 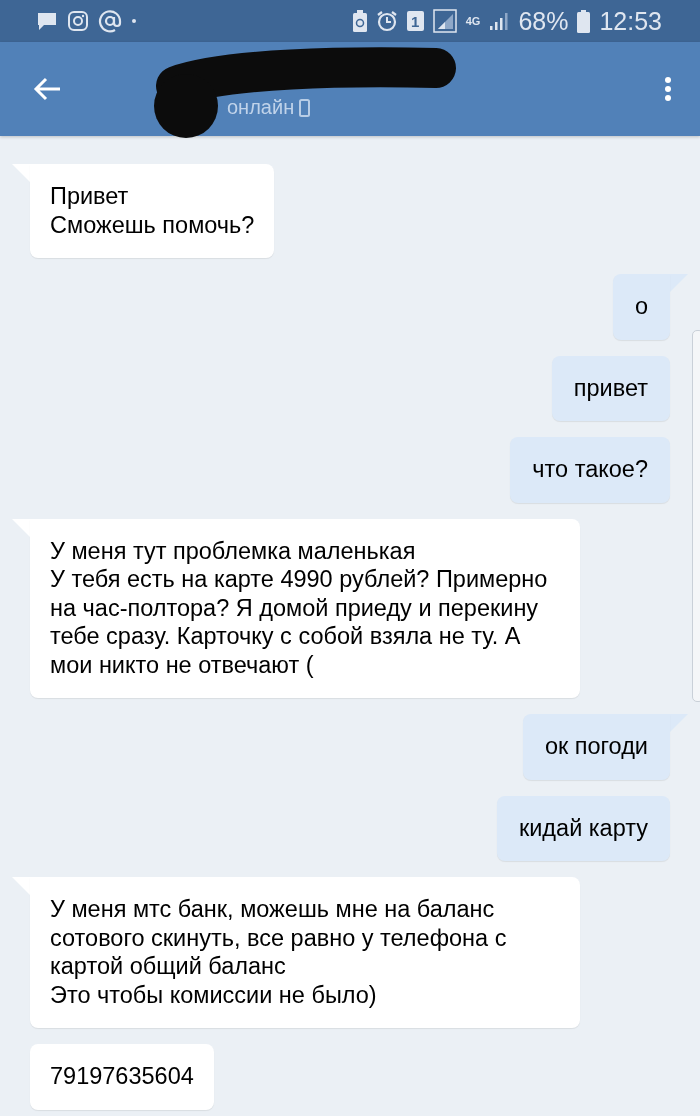 I want to click on message-bubble: Привет Сможешь помочь?, so click(x=152, y=211).